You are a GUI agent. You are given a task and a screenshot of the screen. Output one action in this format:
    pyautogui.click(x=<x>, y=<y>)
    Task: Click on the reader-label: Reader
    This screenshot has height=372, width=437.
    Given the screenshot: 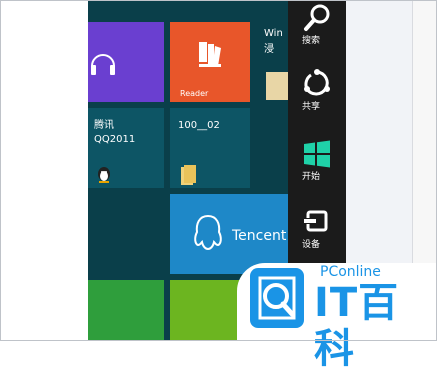 What is the action you would take?
    pyautogui.click(x=194, y=93)
    